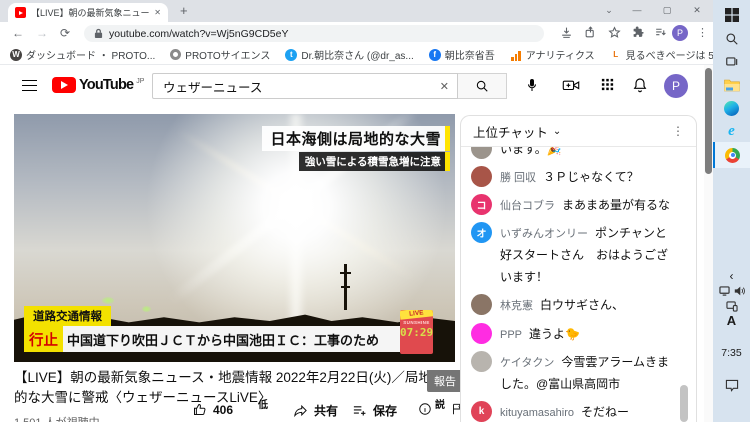 The image size is (750, 422). Describe the element at coordinates (684, 403) in the screenshot. I see `chat-scrollbar-thumb` at that location.